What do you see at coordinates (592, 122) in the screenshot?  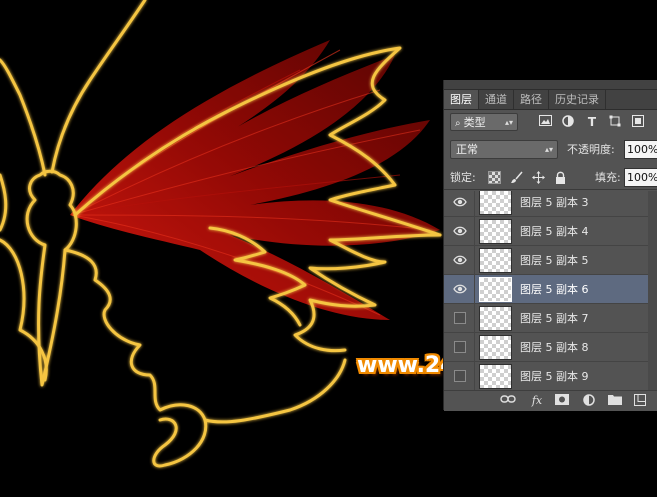 I see `type-filter-icon: T` at bounding box center [592, 122].